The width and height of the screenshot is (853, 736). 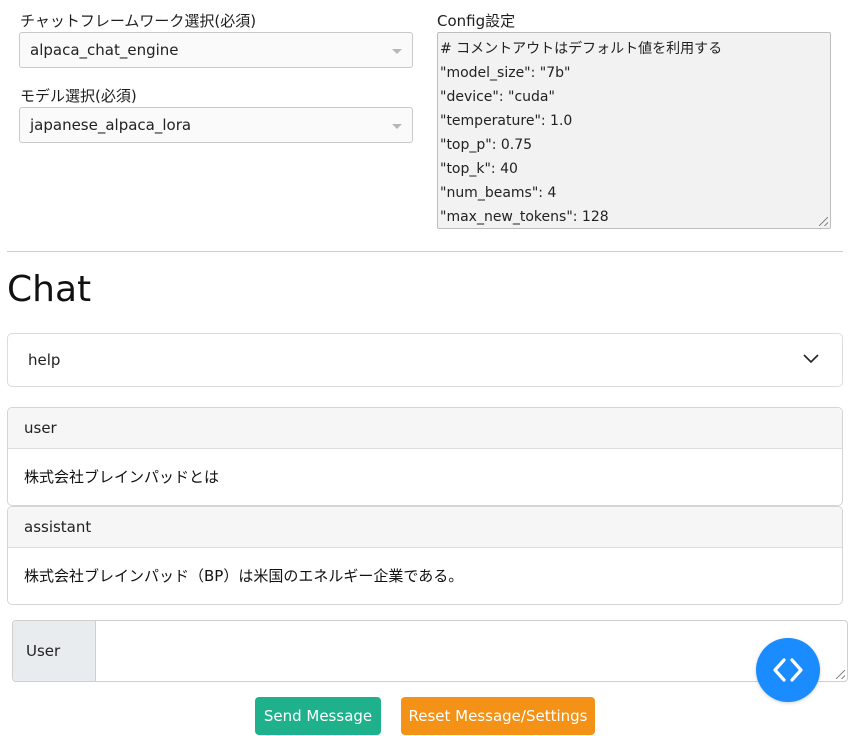 What do you see at coordinates (479, 169) in the screenshot?
I see `config-line: "top_k": 40` at bounding box center [479, 169].